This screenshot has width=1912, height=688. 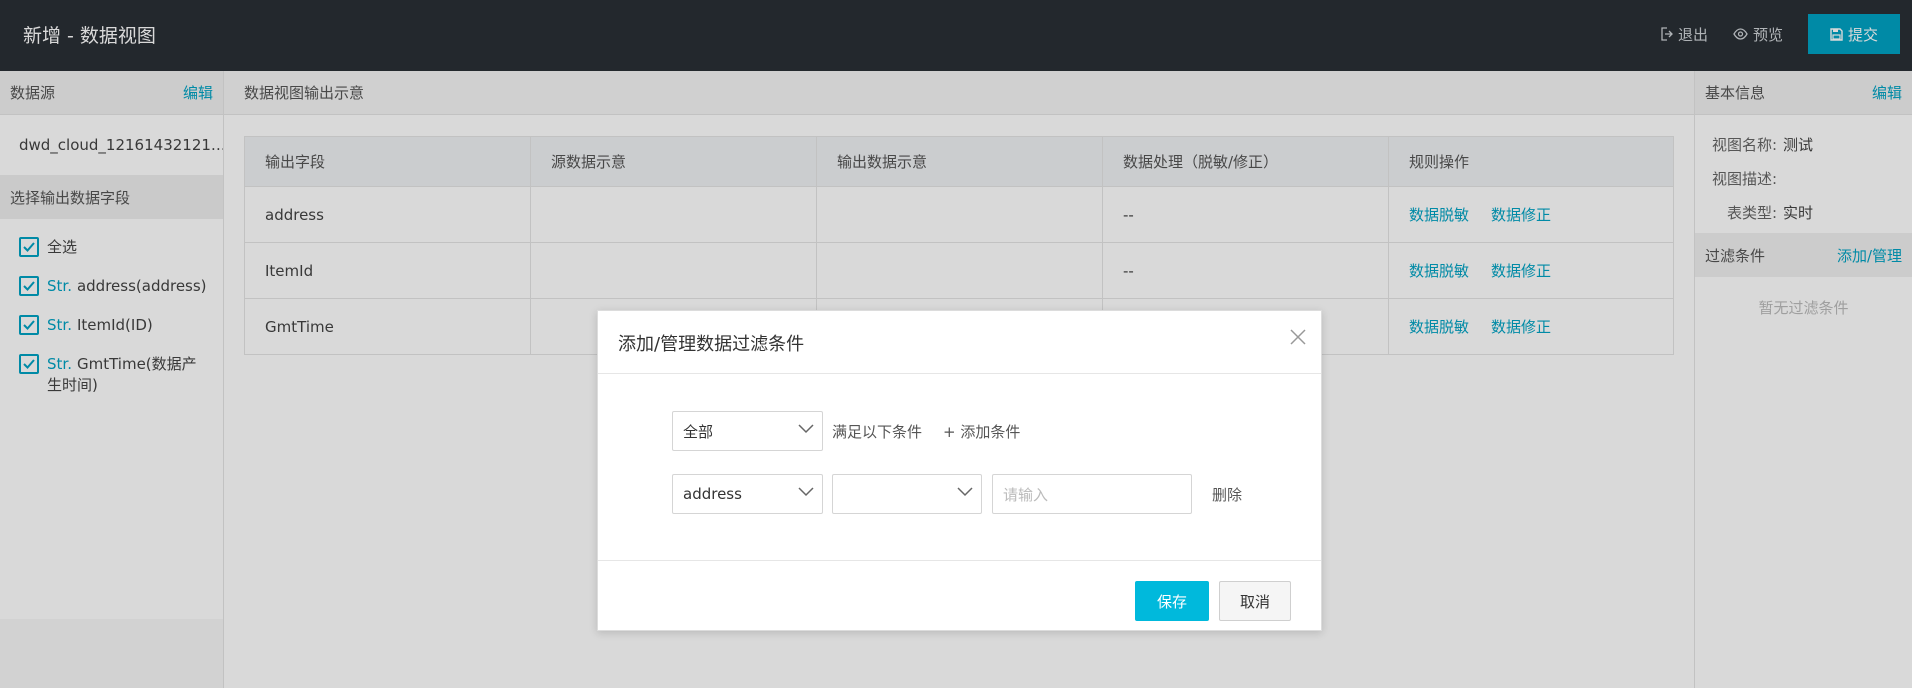 I want to click on dialog-footer: 保存 取消, so click(x=959, y=596).